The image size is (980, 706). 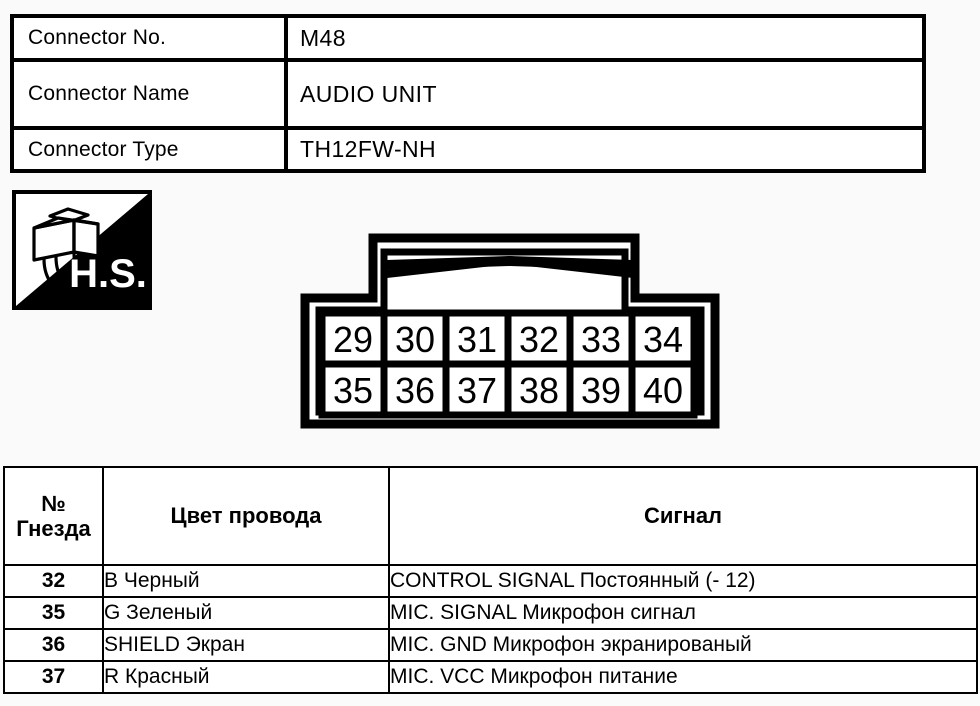 I want to click on table-row: Connector No. M48, so click(x=468, y=40).